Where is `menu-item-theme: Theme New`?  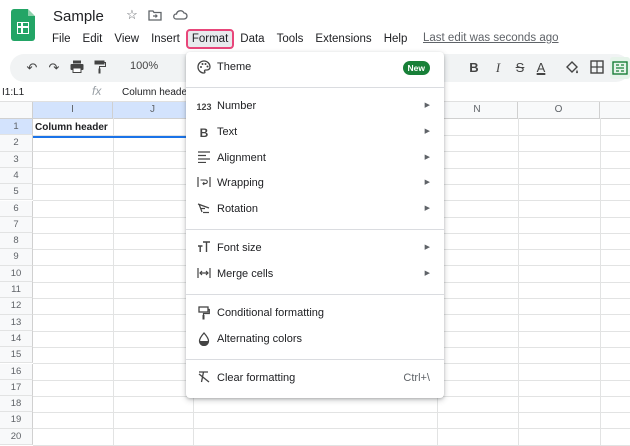
menu-item-theme: Theme New is located at coordinates (315, 68).